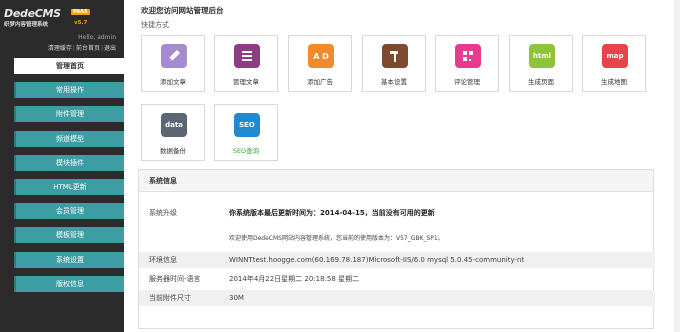  I want to click on sidebar-item-common: 常用操作, so click(69, 90).